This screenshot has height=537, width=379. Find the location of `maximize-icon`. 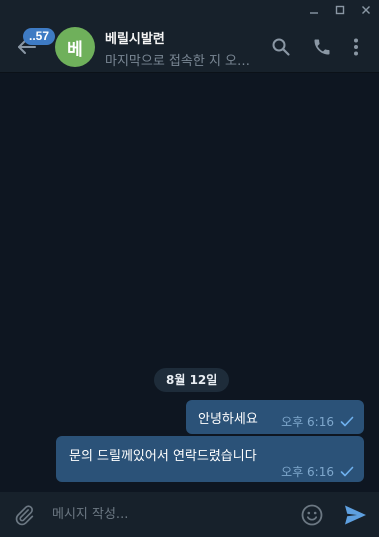

maximize-icon is located at coordinates (340, 10).